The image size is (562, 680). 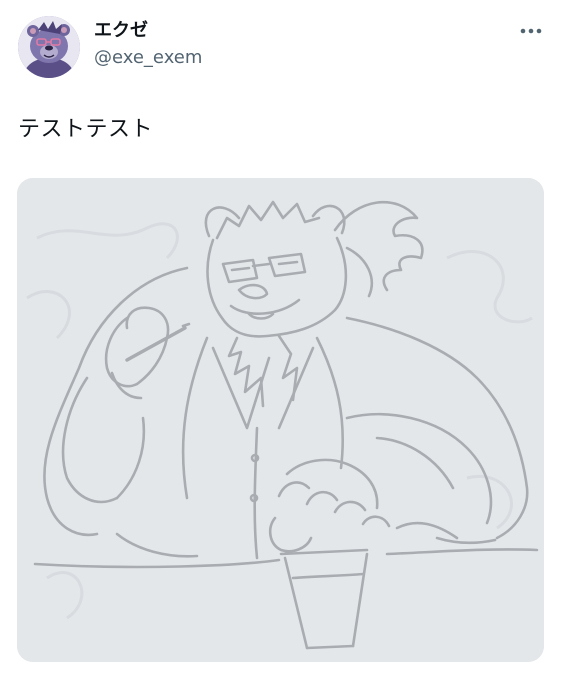 I want to click on more-options-button, so click(x=531, y=31).